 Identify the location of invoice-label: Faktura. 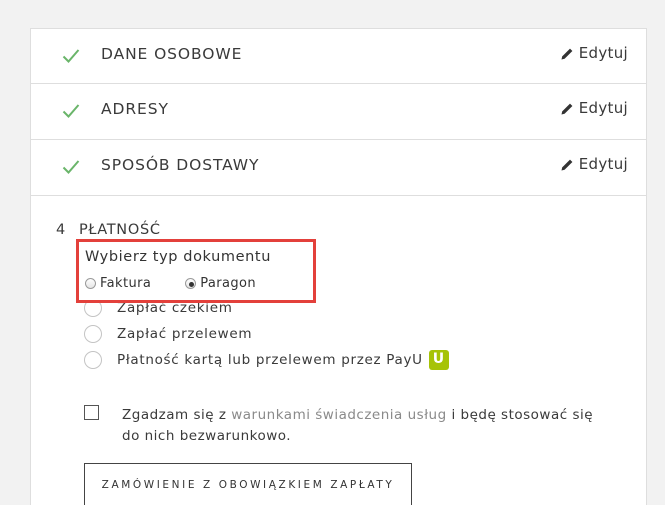
(125, 283).